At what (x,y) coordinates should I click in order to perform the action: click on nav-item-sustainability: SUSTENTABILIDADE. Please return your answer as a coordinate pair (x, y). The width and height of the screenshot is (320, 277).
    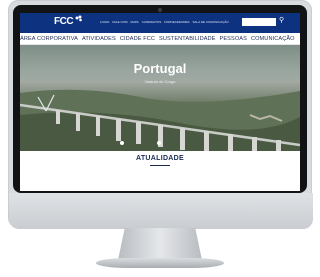
    Looking at the image, I should click on (187, 39).